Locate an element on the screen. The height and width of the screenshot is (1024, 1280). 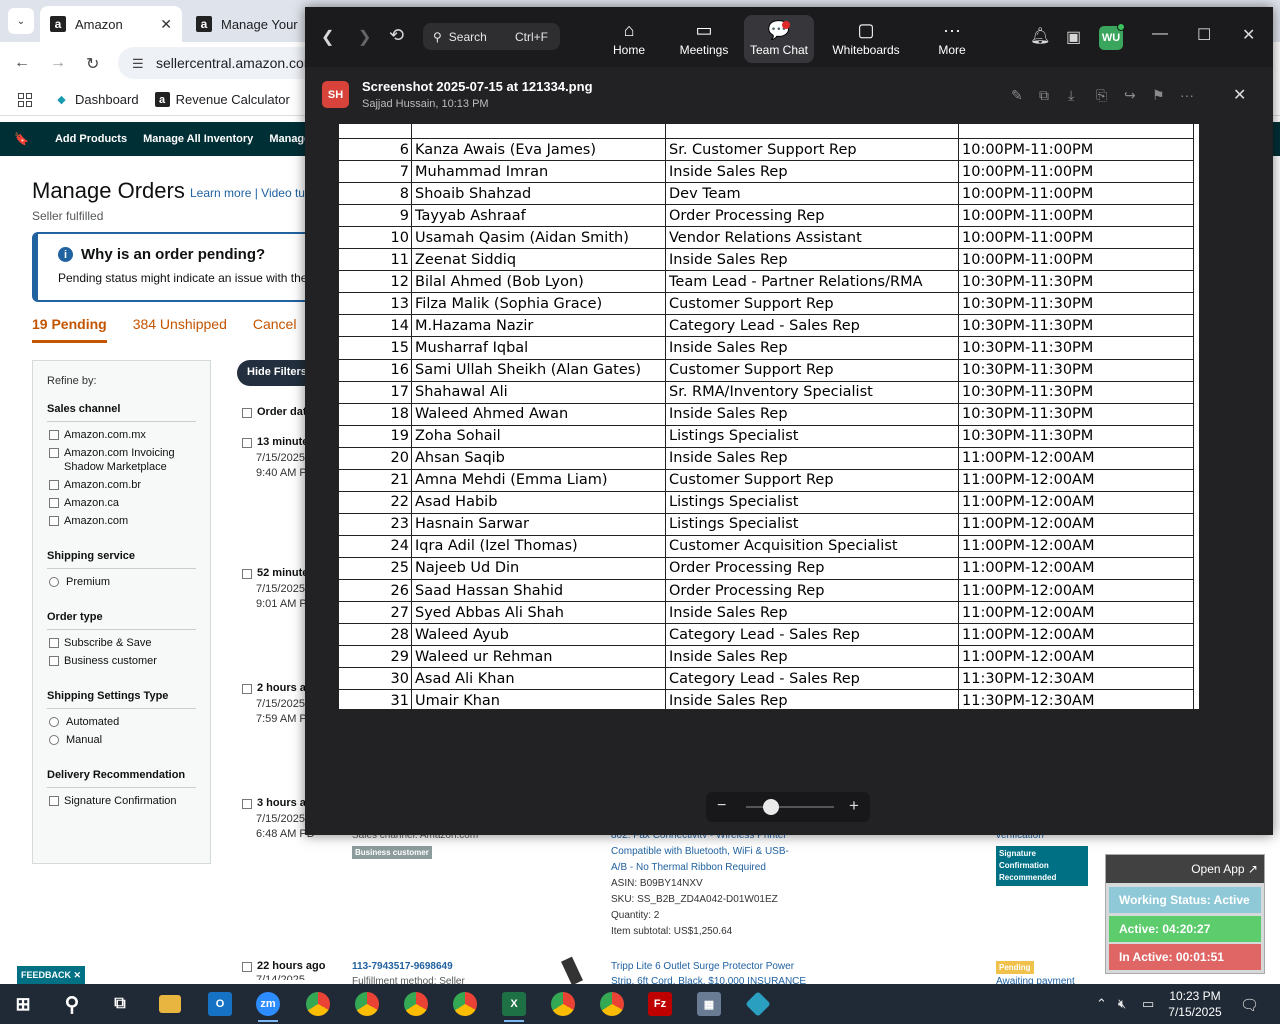
filter-option: Automated is located at coordinates (121, 722).